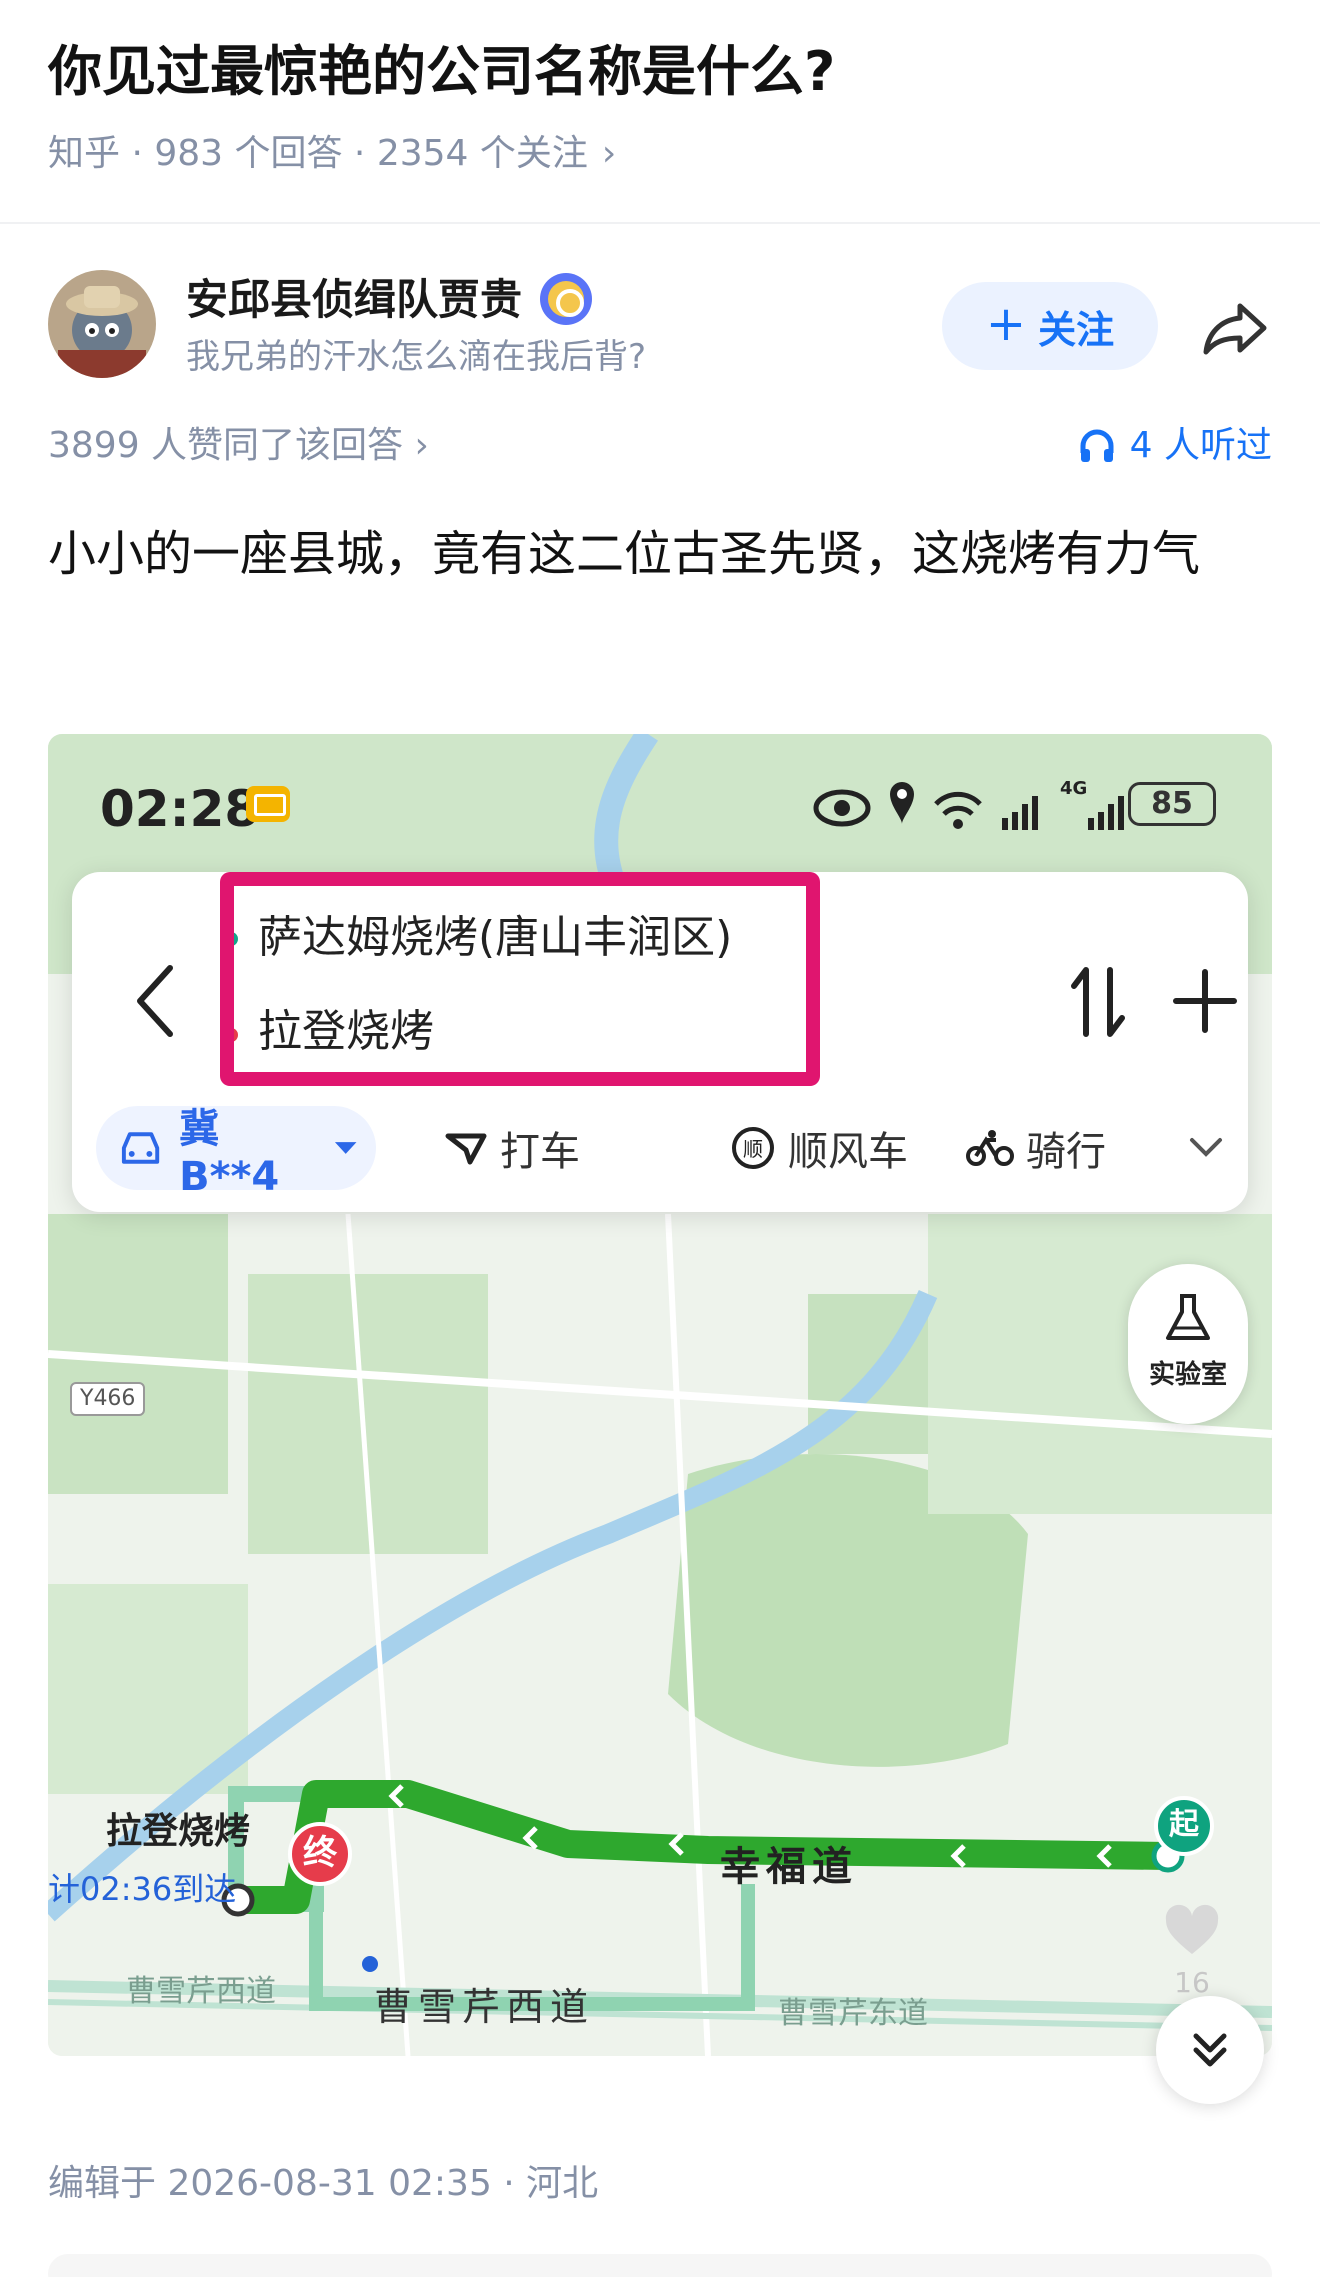 The width and height of the screenshot is (1320, 2277). Describe the element at coordinates (520, 979) in the screenshot. I see `highlight-annotation` at that location.